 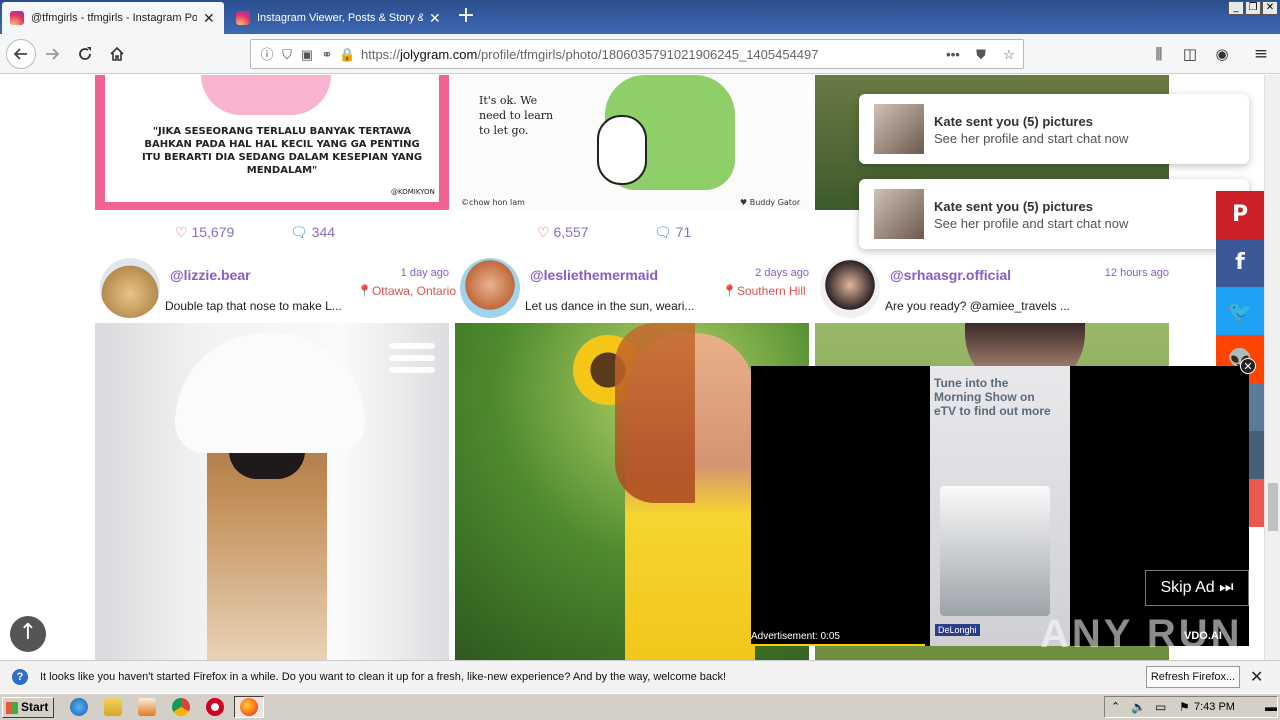 I want to click on volume-icon: 🔈, so click(x=1138, y=707).